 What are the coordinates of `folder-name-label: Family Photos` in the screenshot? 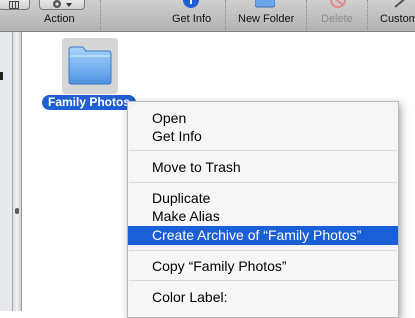 It's located at (89, 102).